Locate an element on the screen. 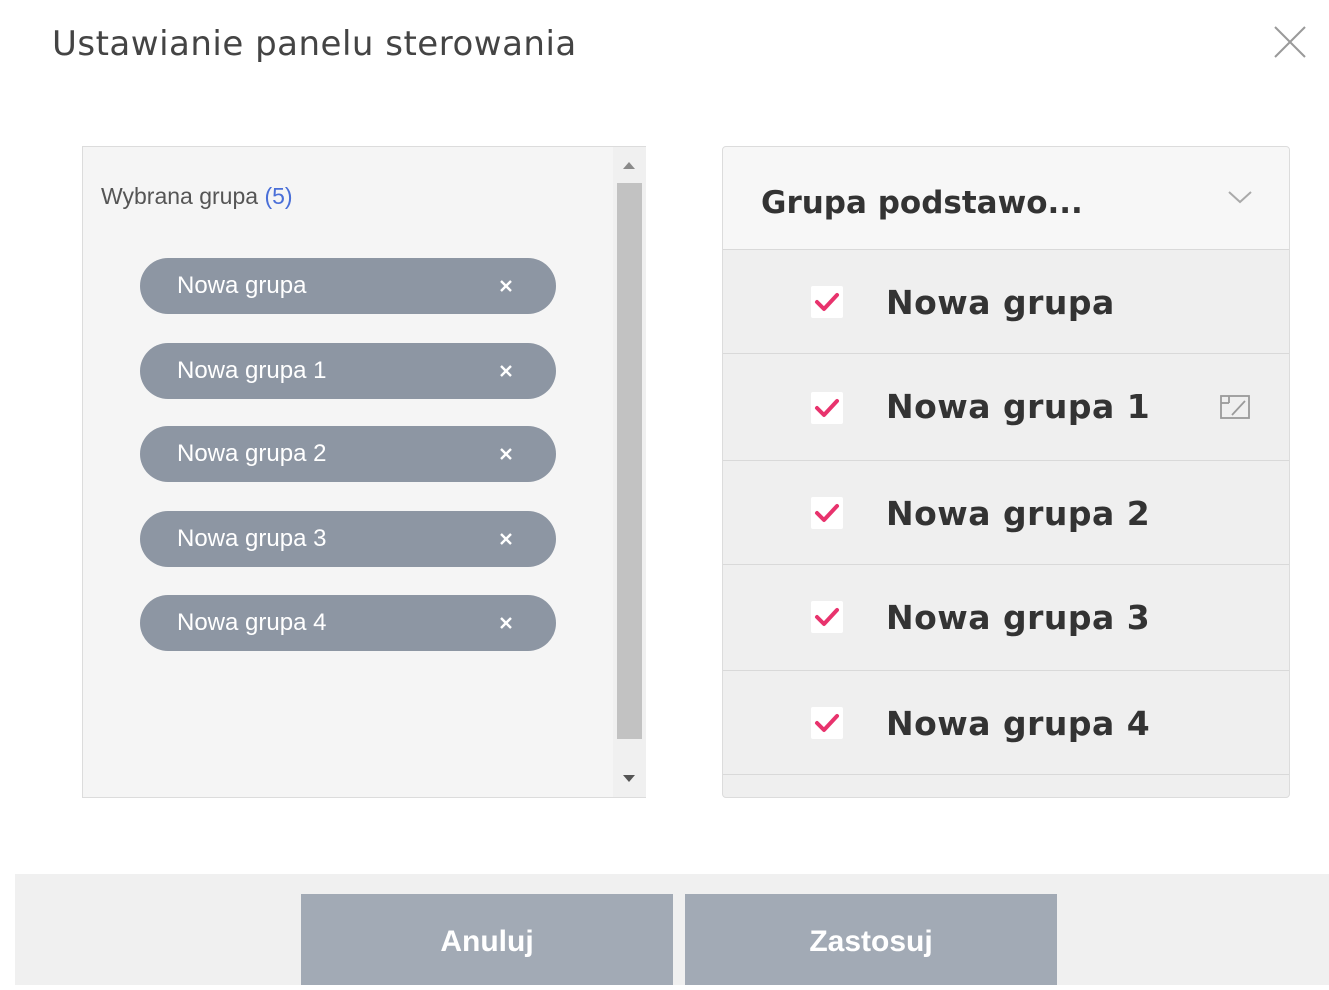 The height and width of the screenshot is (990, 1329). selected-group-chip: Nowa grupa 2 is located at coordinates (348, 454).